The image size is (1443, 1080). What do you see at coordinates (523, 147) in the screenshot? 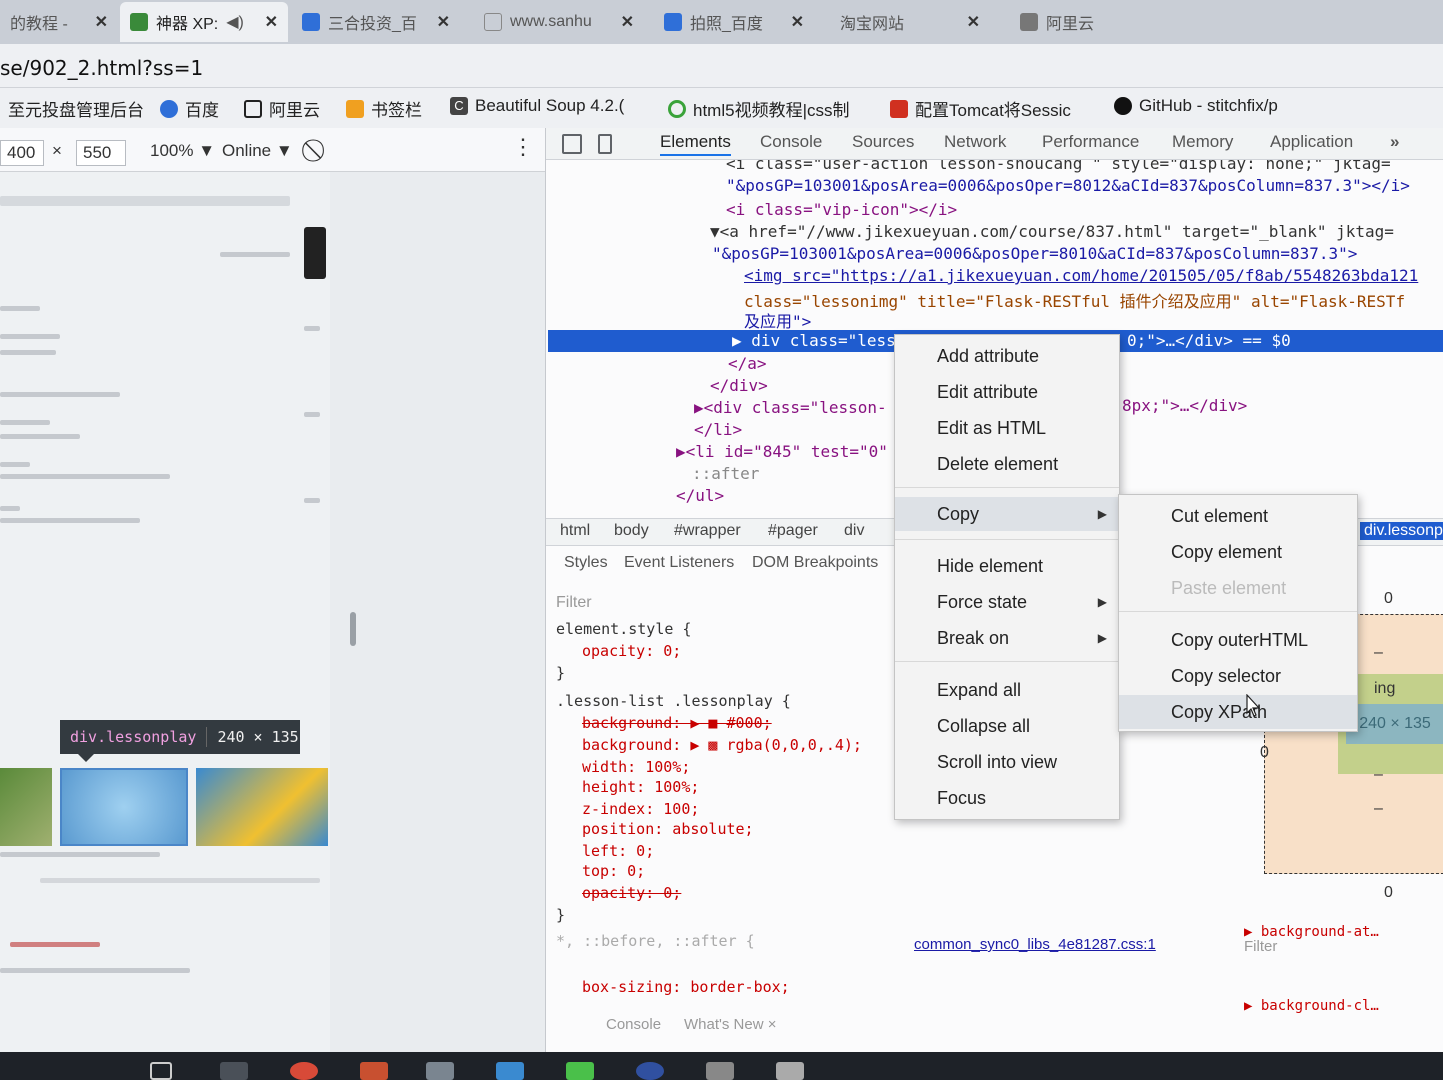
I see `more-options-icon: ⋮` at bounding box center [523, 147].